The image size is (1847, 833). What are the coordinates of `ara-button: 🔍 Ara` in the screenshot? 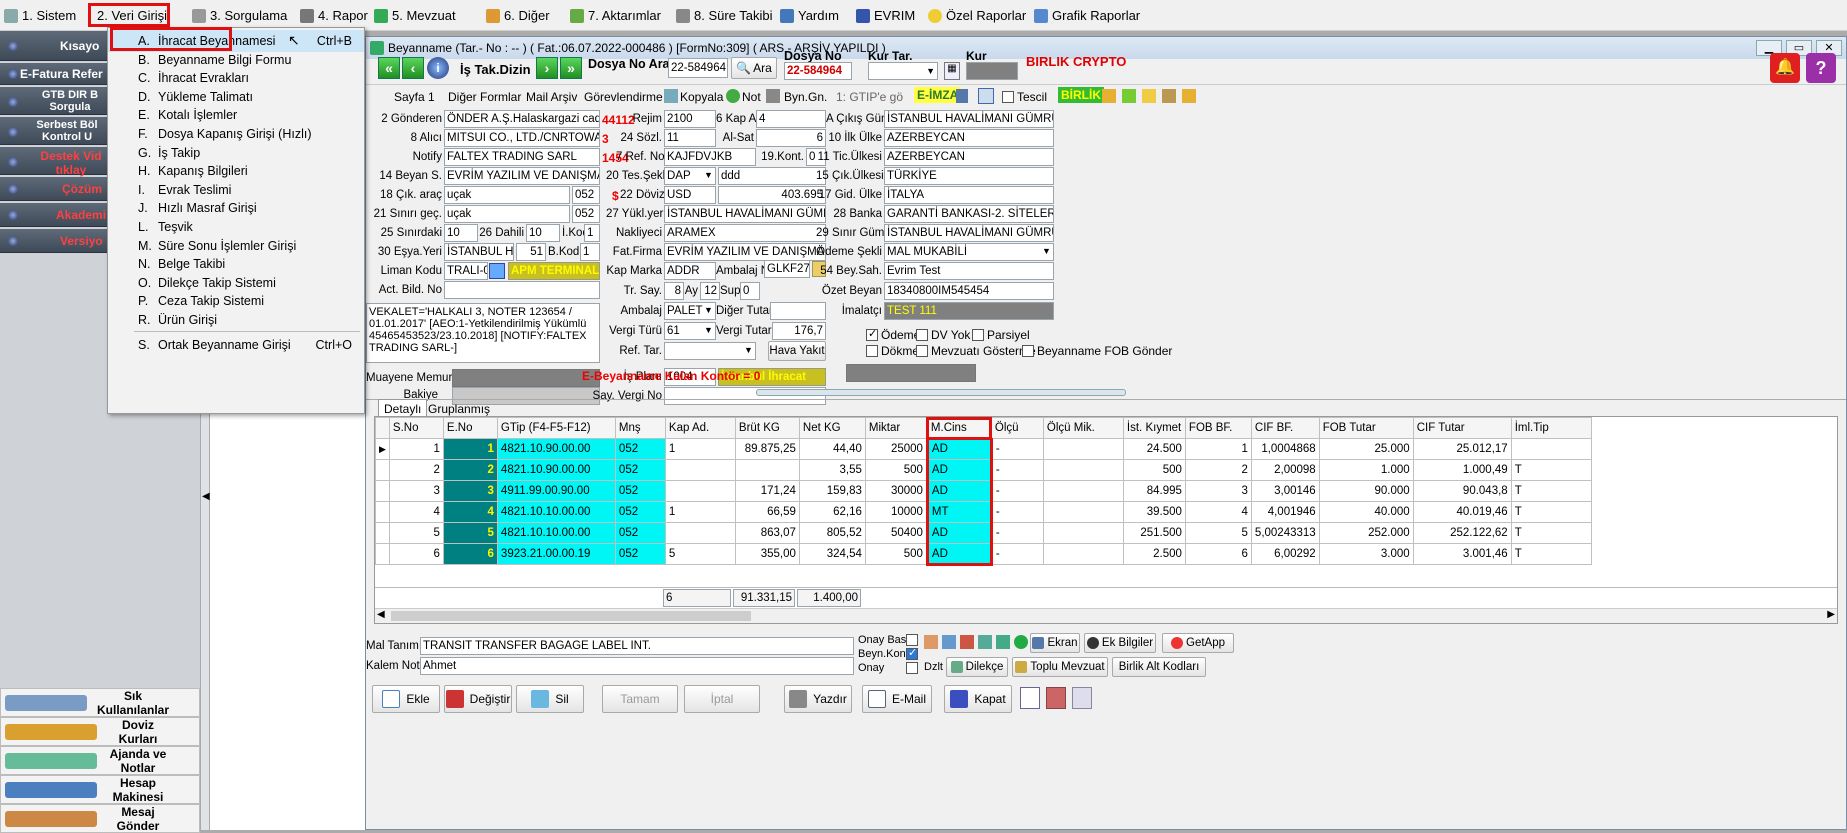 It's located at (754, 68).